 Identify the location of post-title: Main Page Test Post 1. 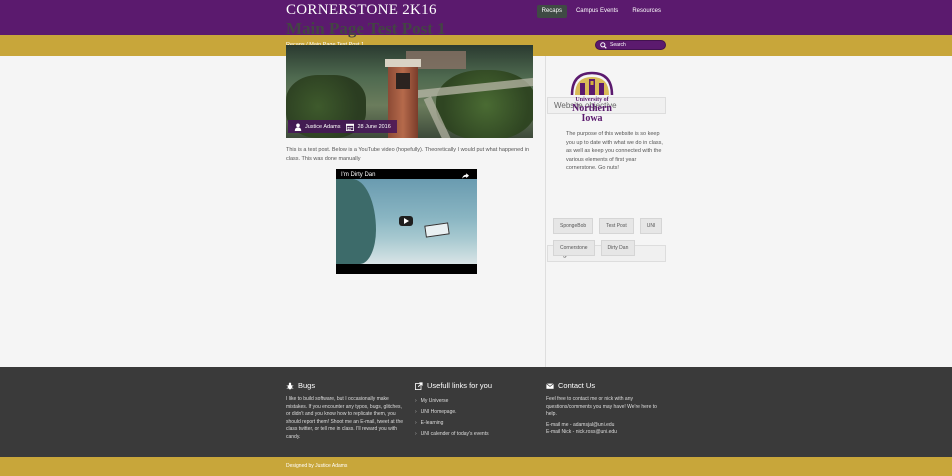
(366, 28).